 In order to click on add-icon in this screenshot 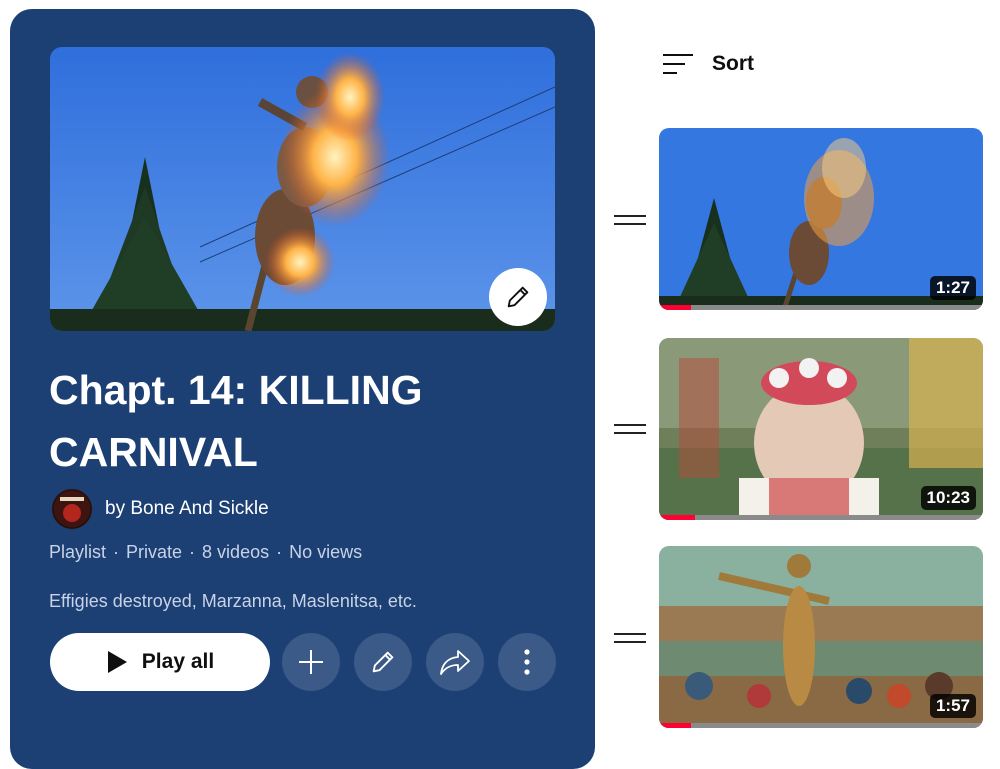, I will do `click(311, 662)`.